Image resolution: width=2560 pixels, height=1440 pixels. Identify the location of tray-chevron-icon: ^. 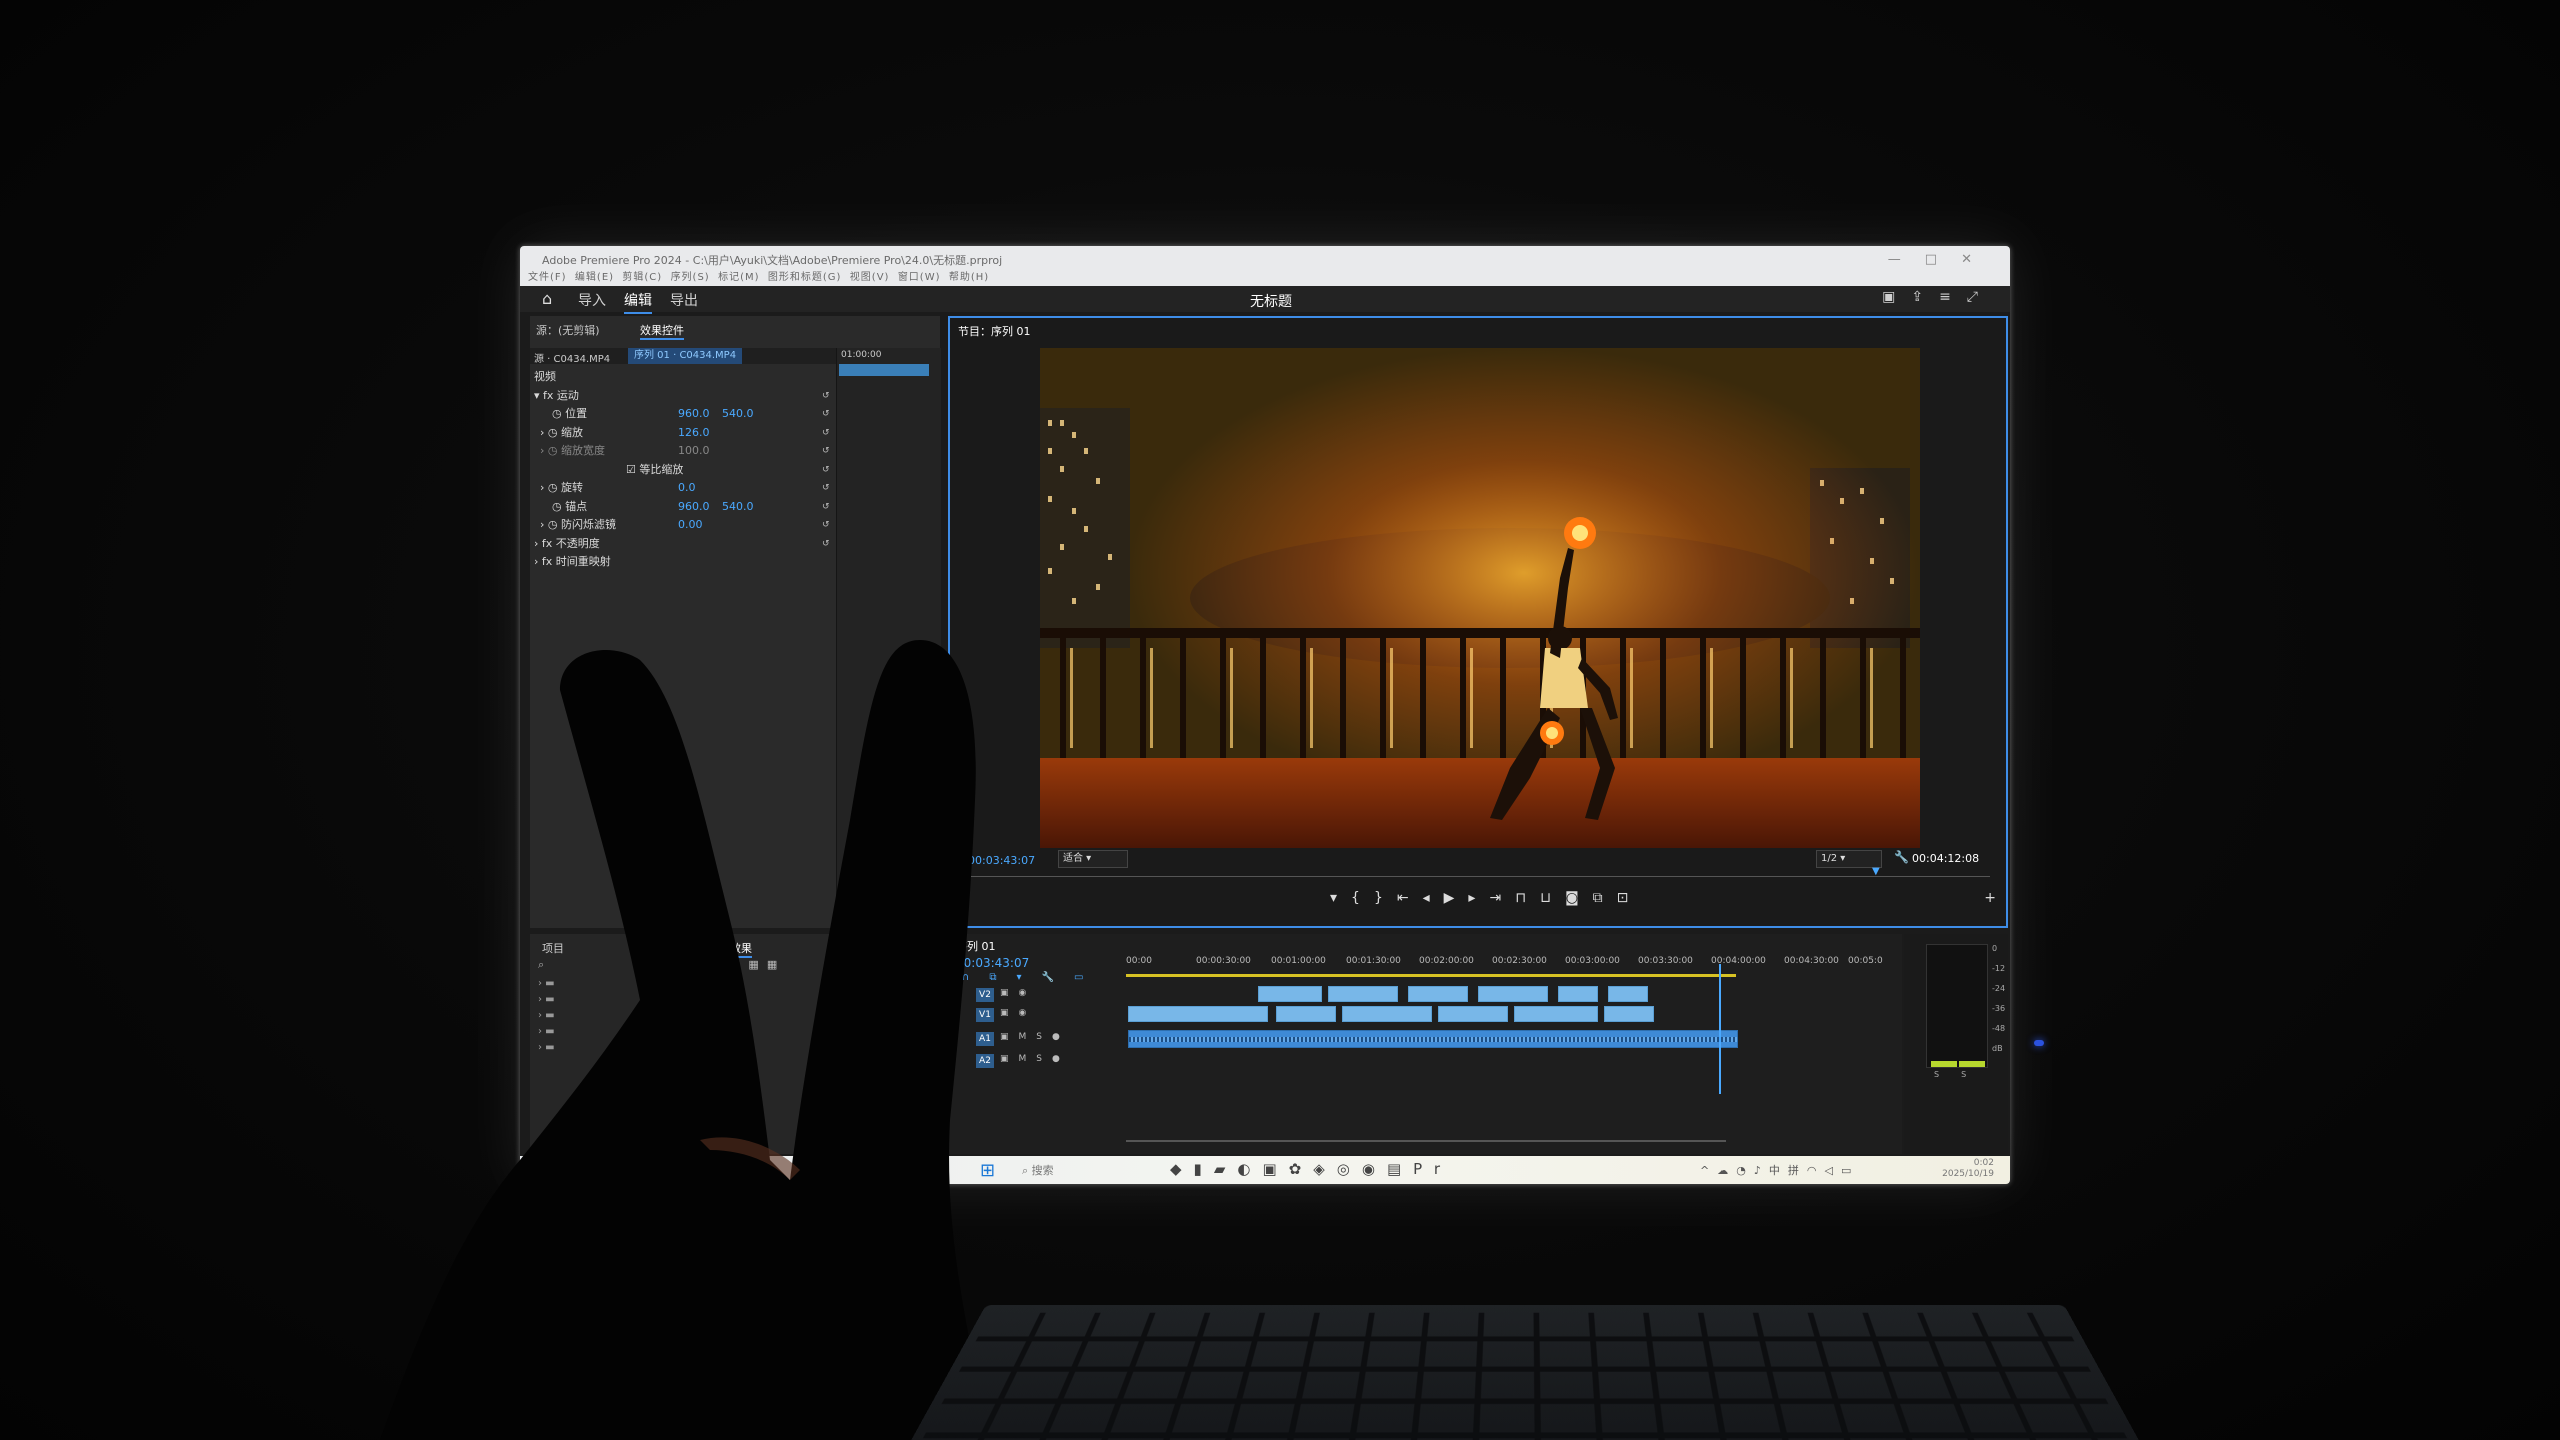
(1708, 1170).